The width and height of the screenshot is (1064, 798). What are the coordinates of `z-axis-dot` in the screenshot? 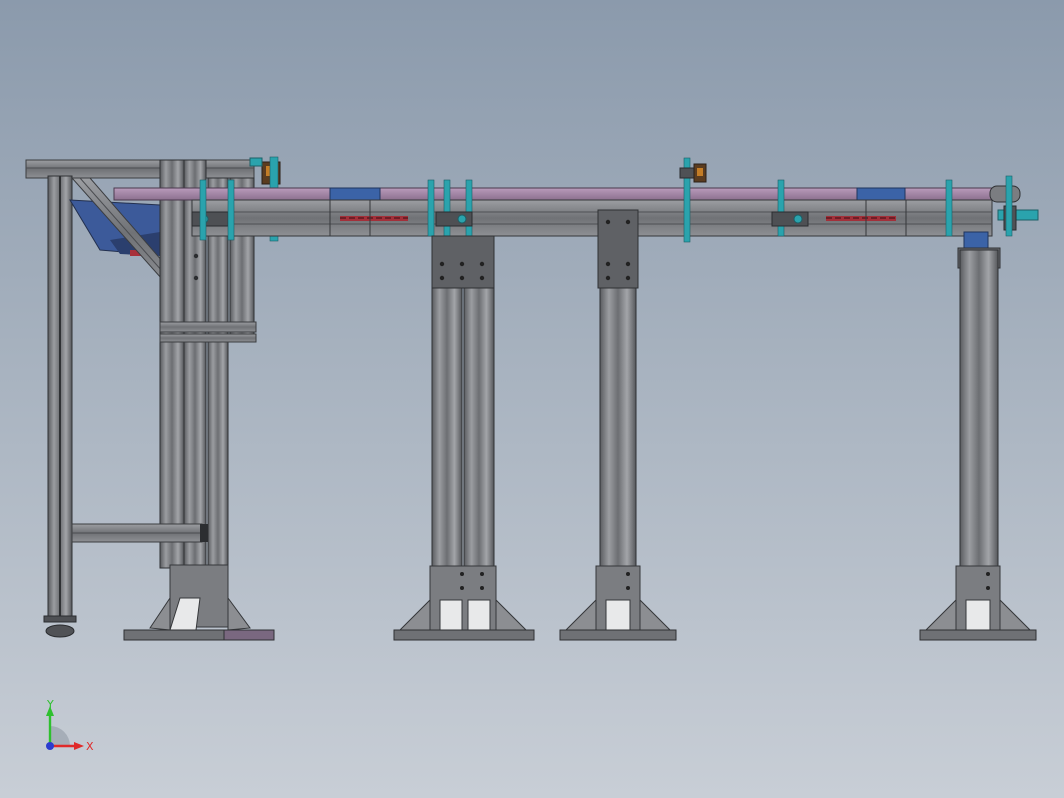 It's located at (50, 746).